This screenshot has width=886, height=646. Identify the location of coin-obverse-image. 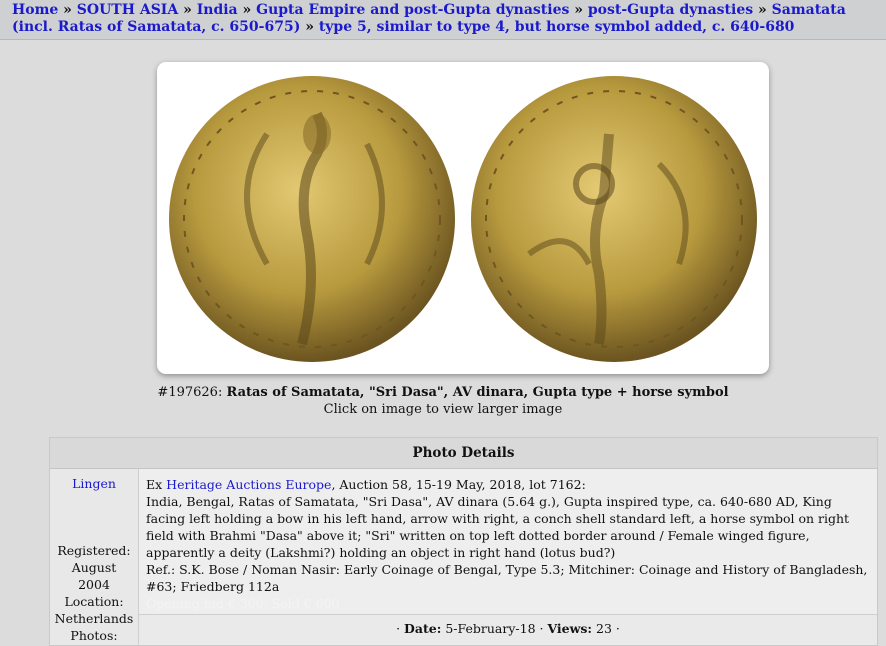
(312, 219).